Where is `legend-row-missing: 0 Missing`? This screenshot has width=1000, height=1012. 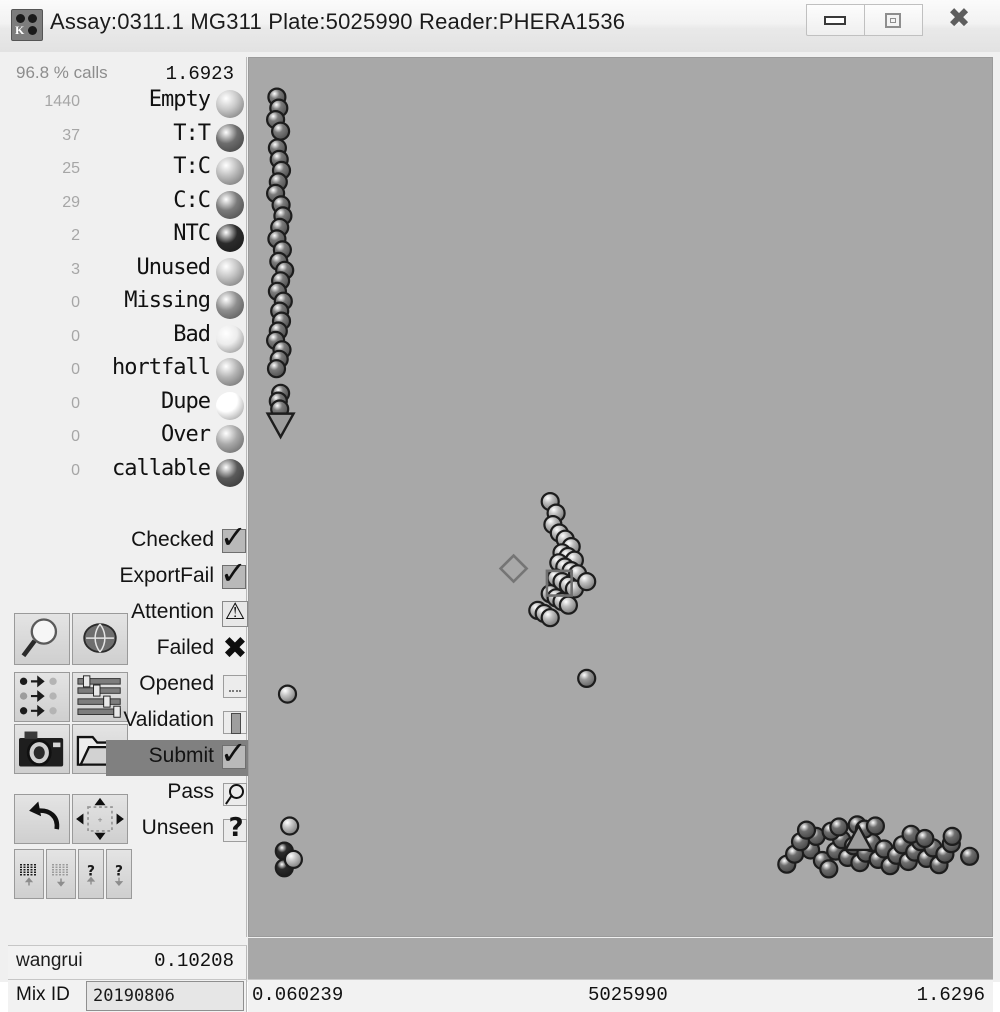
legend-row-missing: 0 Missing is located at coordinates (127, 305).